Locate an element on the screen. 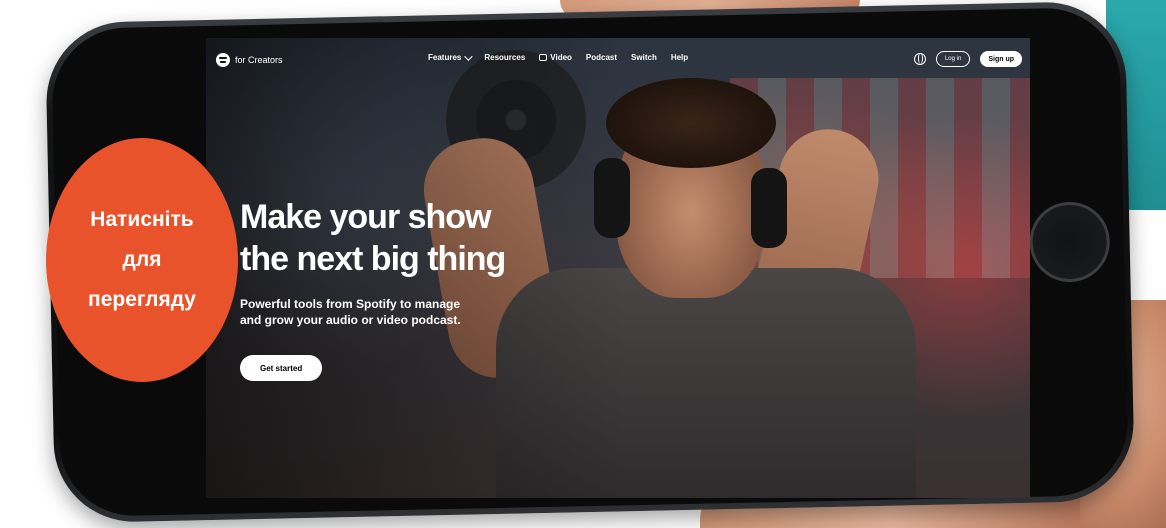  chevron-down-icon is located at coordinates (469, 56).